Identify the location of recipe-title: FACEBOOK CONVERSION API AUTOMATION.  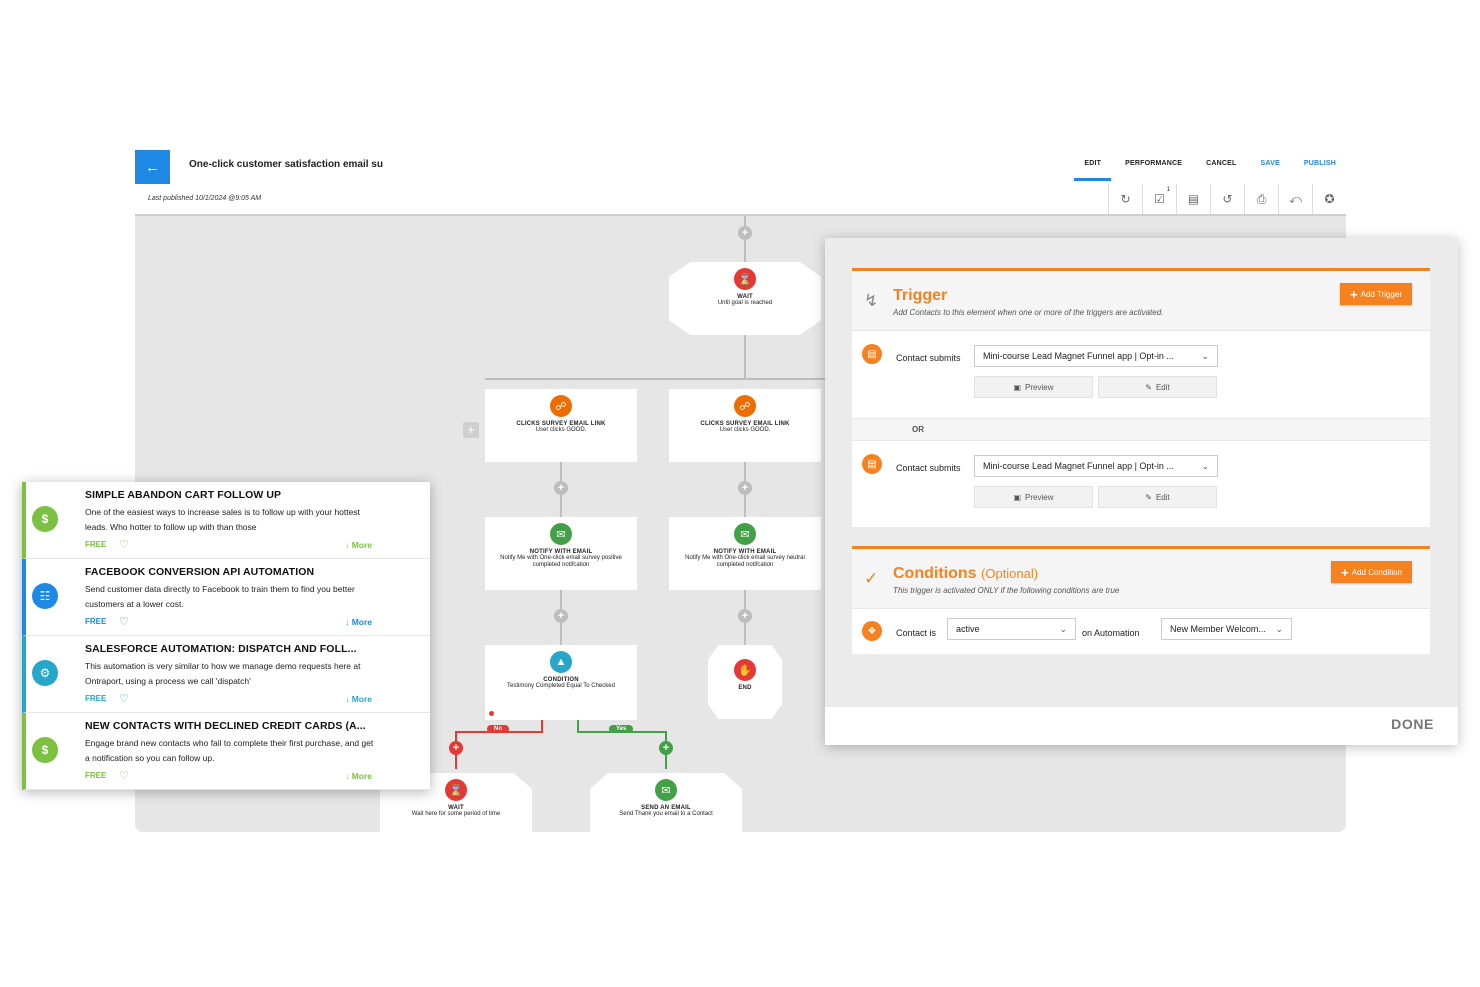
(200, 572).